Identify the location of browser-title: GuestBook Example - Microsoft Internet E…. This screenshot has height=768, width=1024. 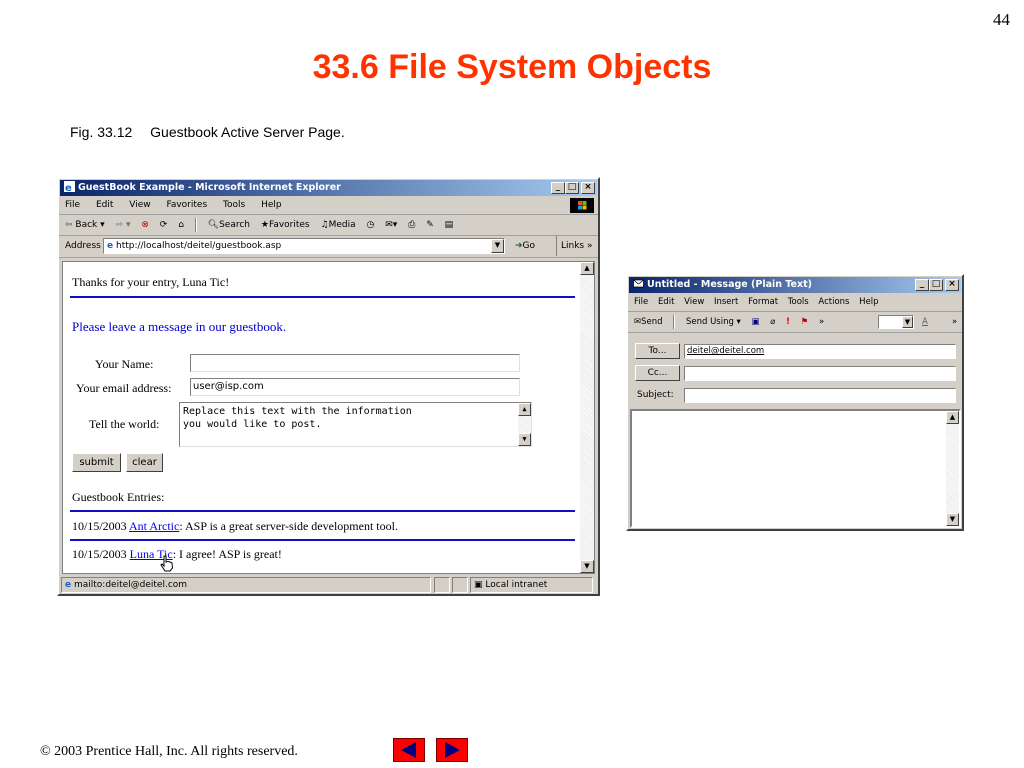
(209, 187).